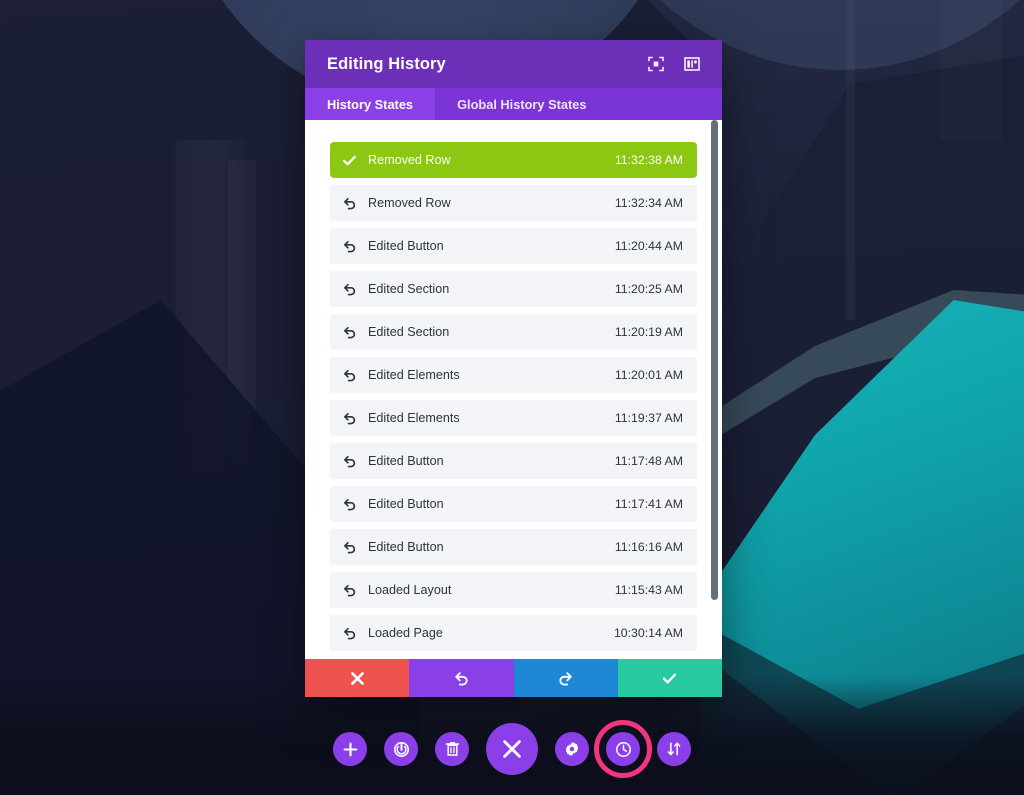 The height and width of the screenshot is (795, 1024). What do you see at coordinates (714, 360) in the screenshot?
I see `history-list-scrollbar-thumb` at bounding box center [714, 360].